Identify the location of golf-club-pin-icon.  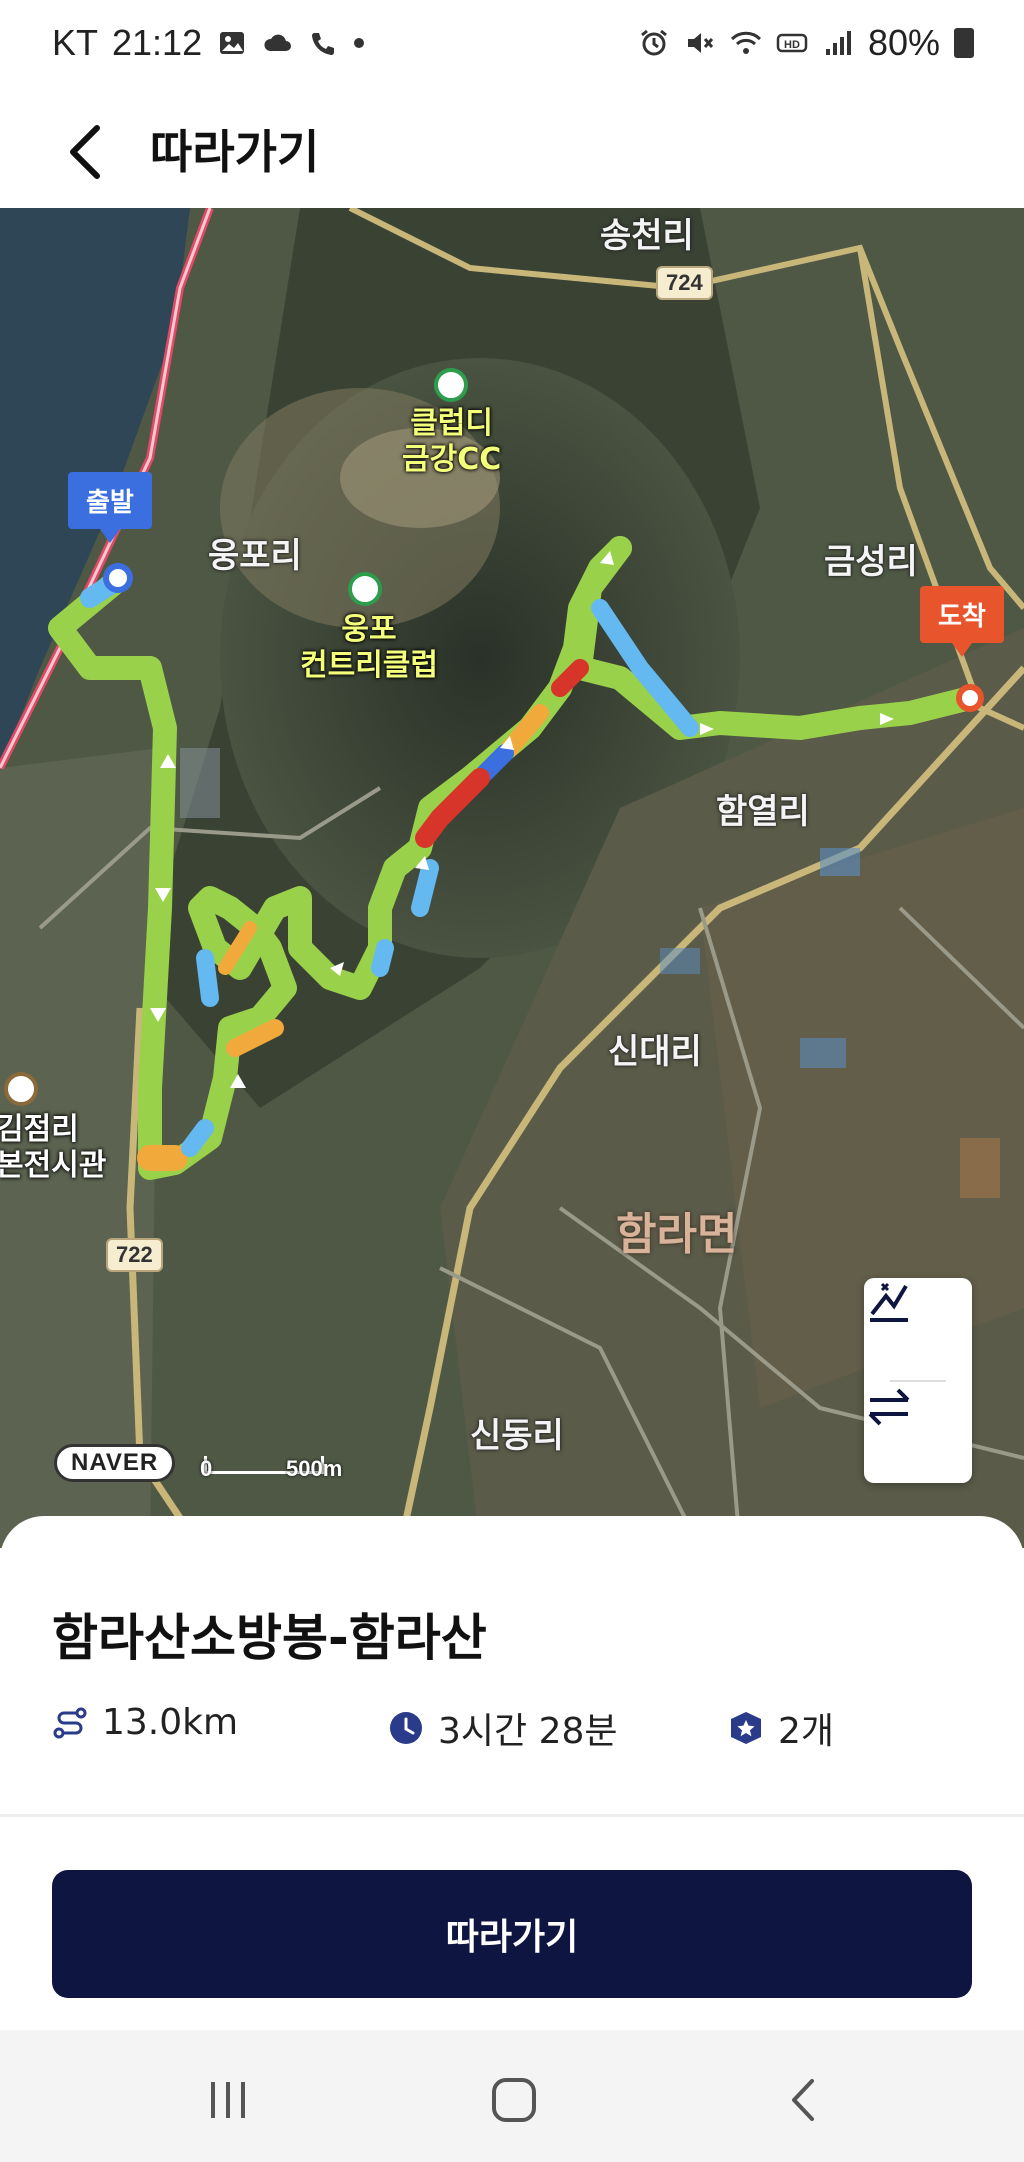
(451, 385).